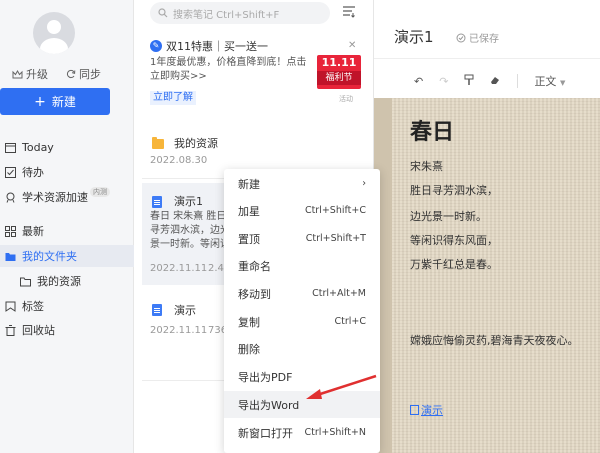 The width and height of the screenshot is (600, 453). Describe the element at coordinates (173, 98) in the screenshot. I see `learn-more-link: 立即了解` at that location.